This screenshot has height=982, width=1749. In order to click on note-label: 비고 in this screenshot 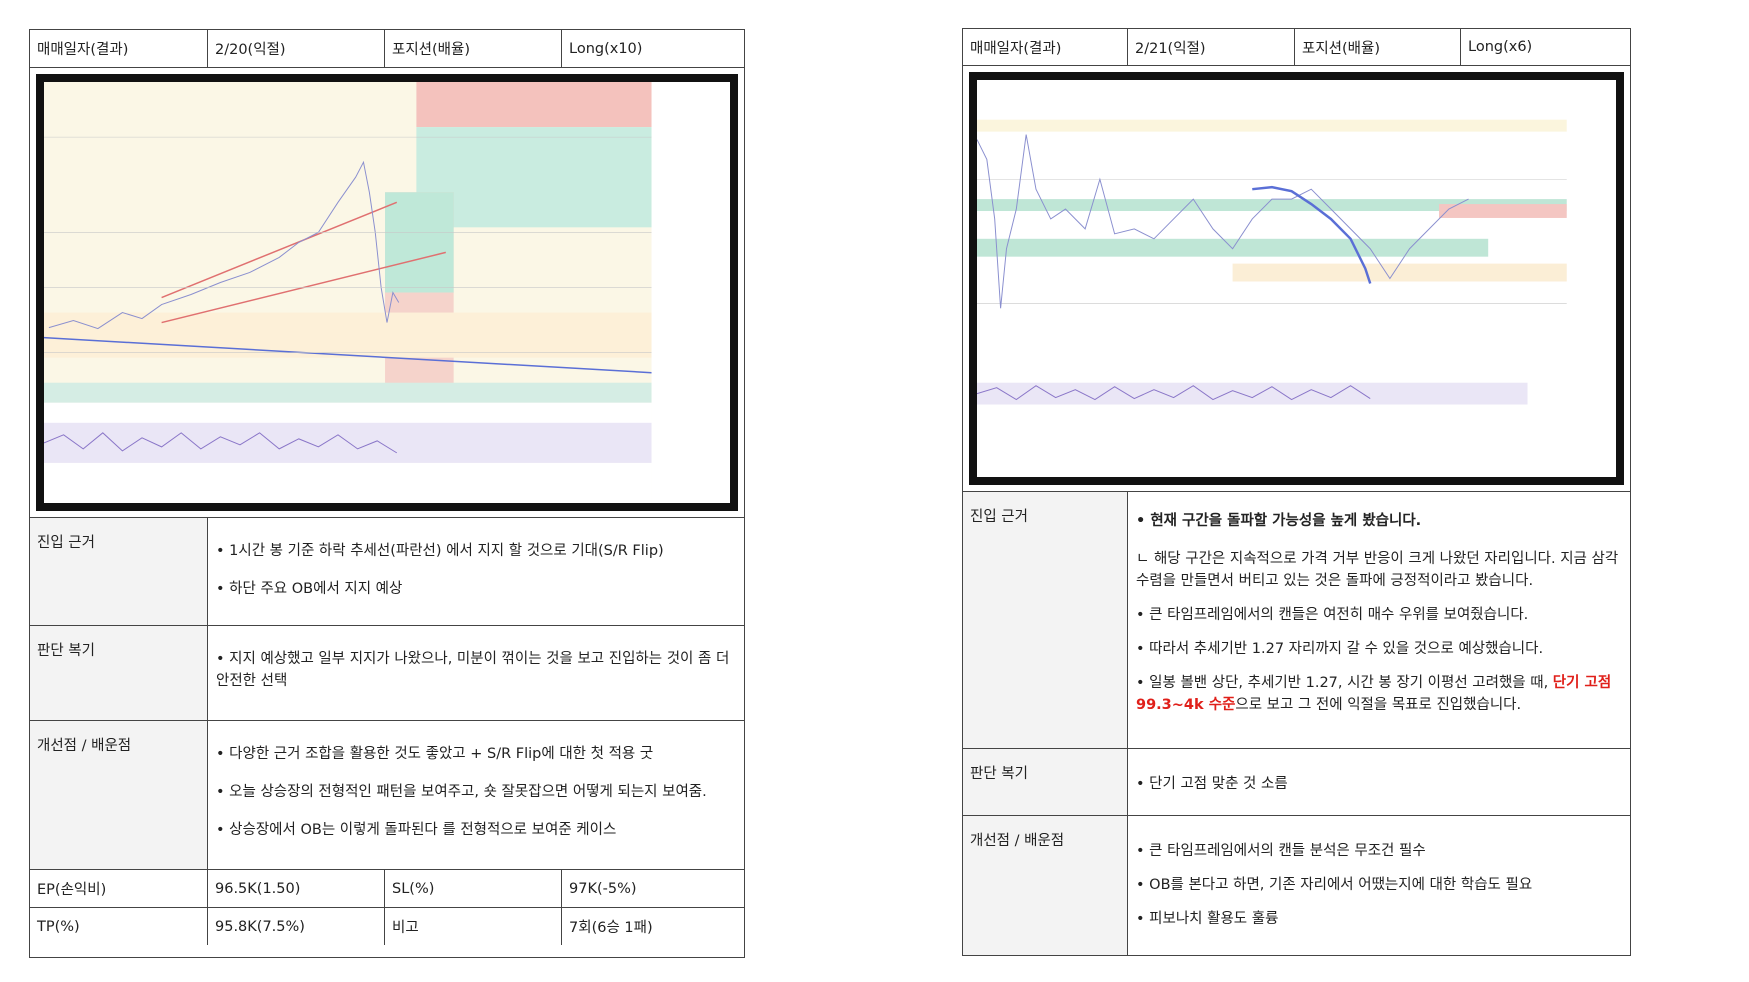, I will do `click(473, 926)`.